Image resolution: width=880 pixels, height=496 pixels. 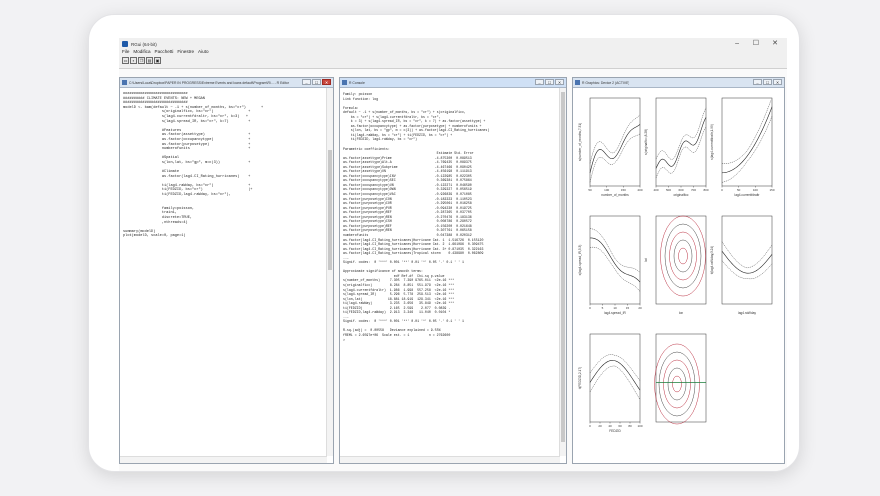 What do you see at coordinates (620, 426) in the screenshot?
I see `x-tick-label: 60` at bounding box center [620, 426].